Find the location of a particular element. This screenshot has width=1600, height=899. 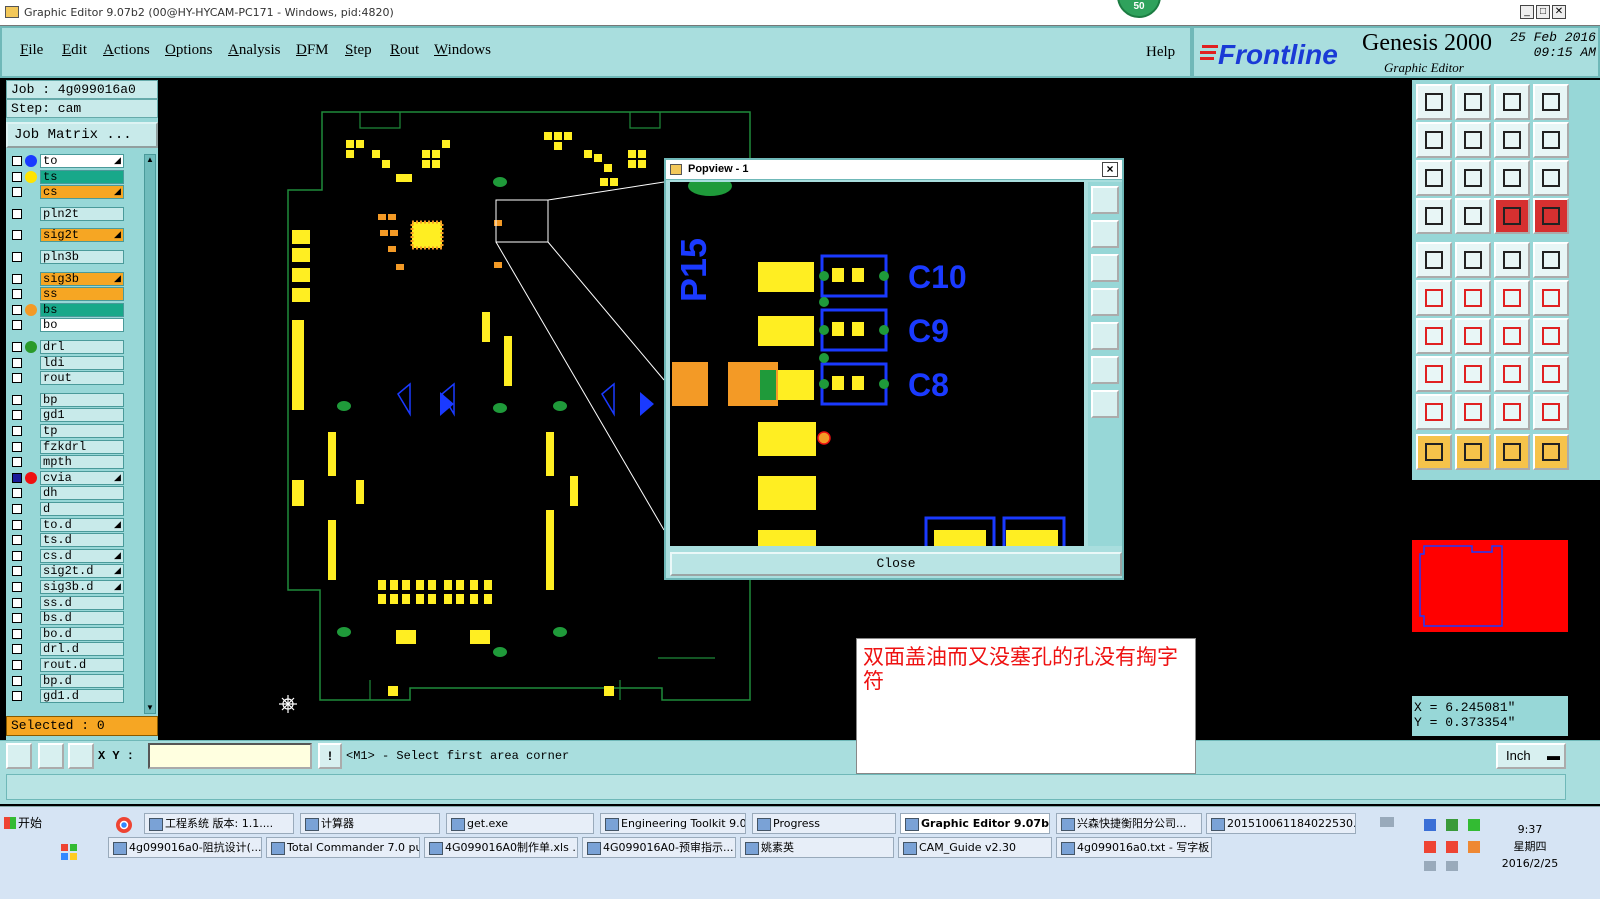

resize-icon is located at coordinates (1512, 374).